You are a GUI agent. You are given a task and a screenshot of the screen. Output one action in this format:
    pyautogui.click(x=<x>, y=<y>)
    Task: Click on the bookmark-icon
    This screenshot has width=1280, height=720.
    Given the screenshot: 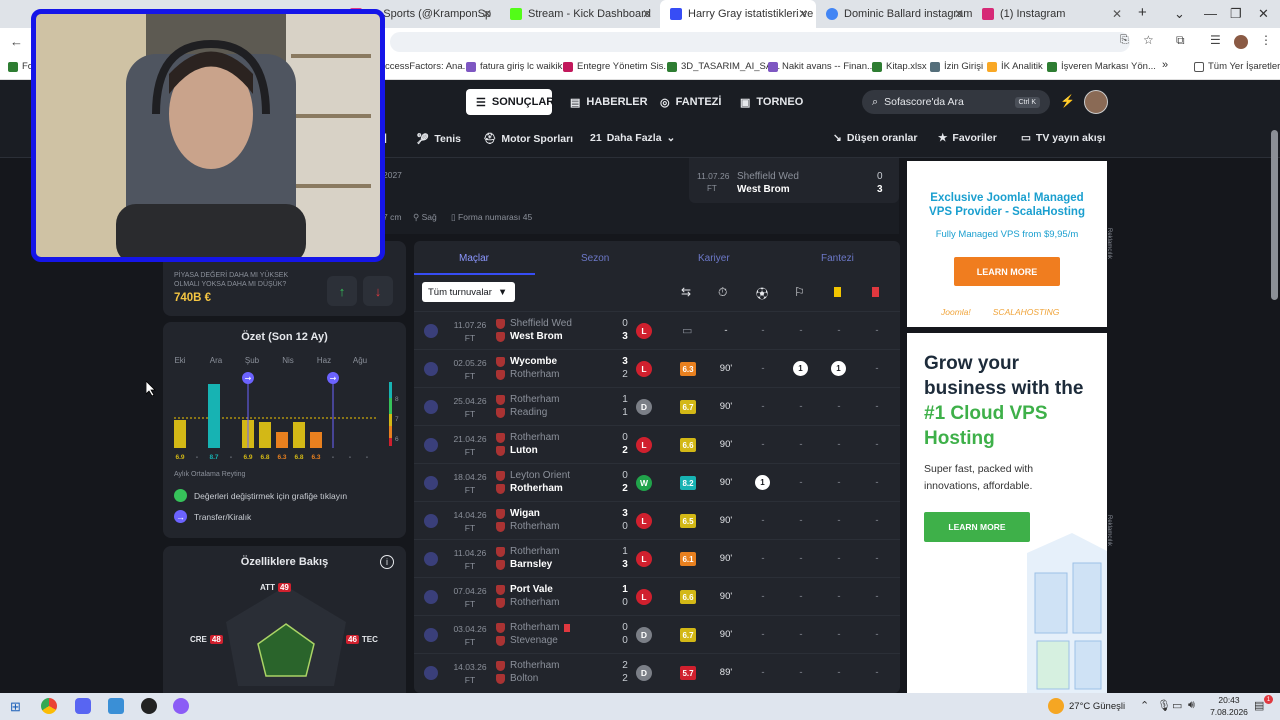 What is the action you would take?
    pyautogui.click(x=672, y=66)
    